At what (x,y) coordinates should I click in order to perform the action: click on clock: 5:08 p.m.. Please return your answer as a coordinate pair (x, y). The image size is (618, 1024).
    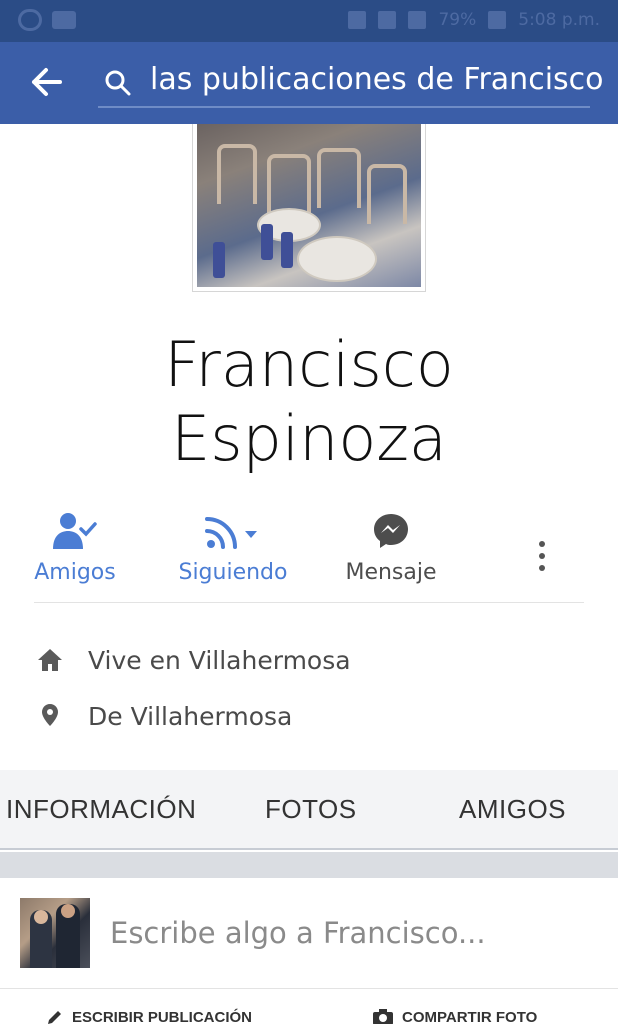
    Looking at the image, I should click on (559, 20).